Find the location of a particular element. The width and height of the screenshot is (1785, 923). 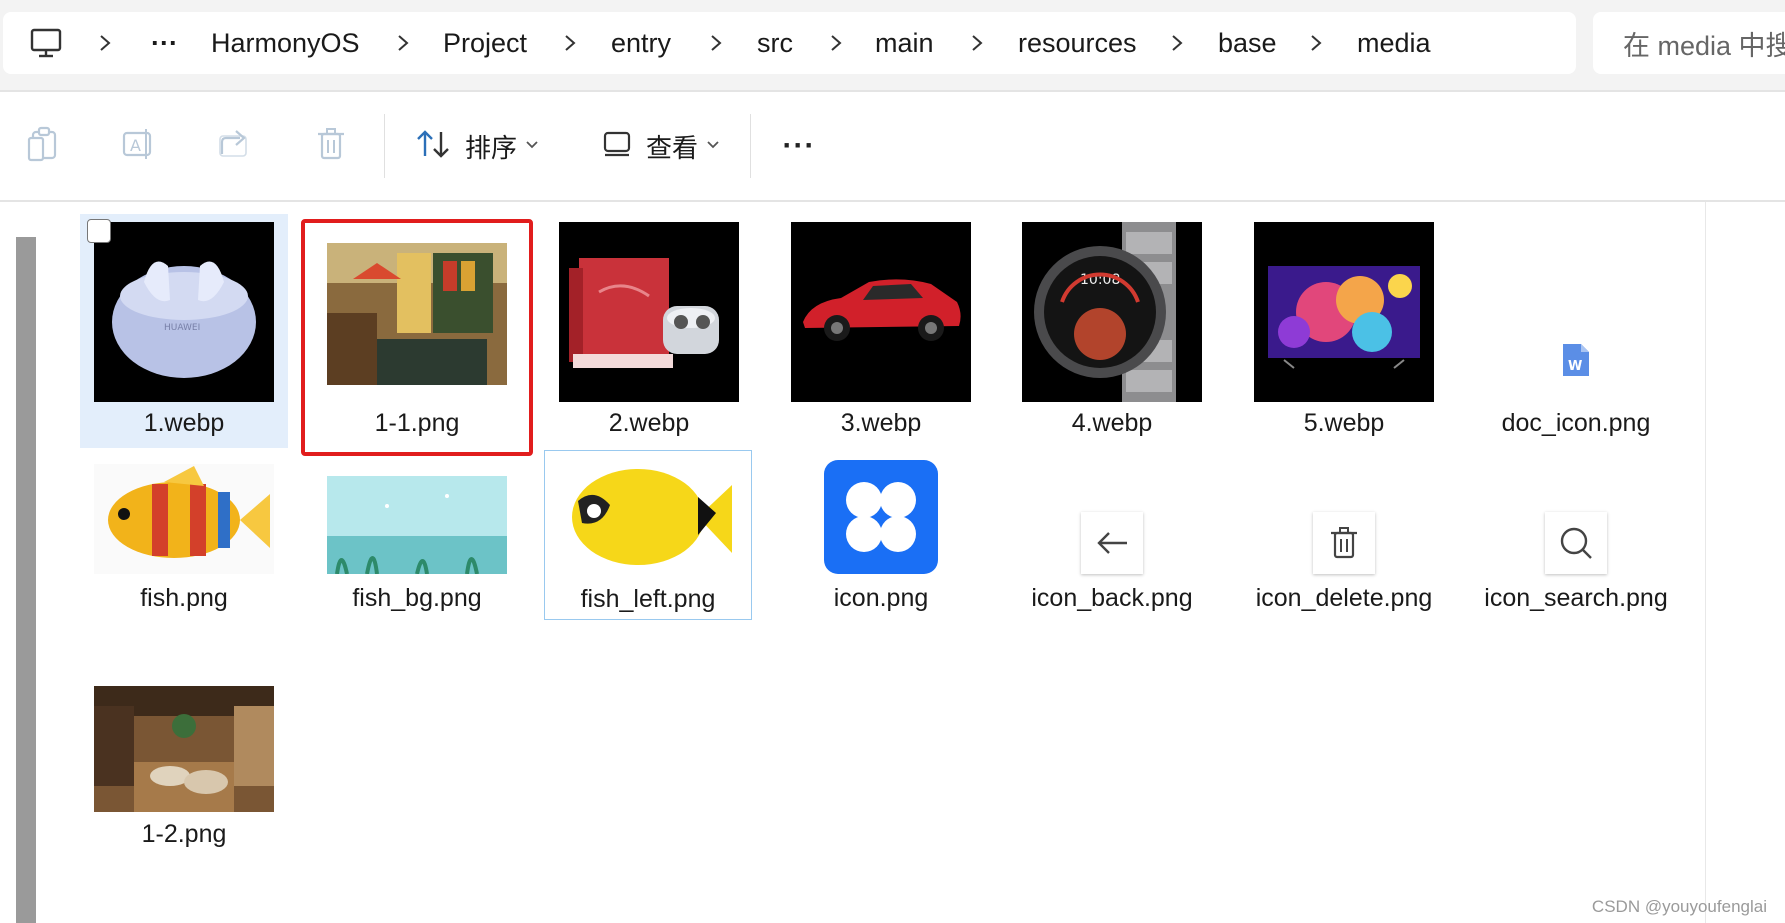

more-options-button: ··· is located at coordinates (799, 146).